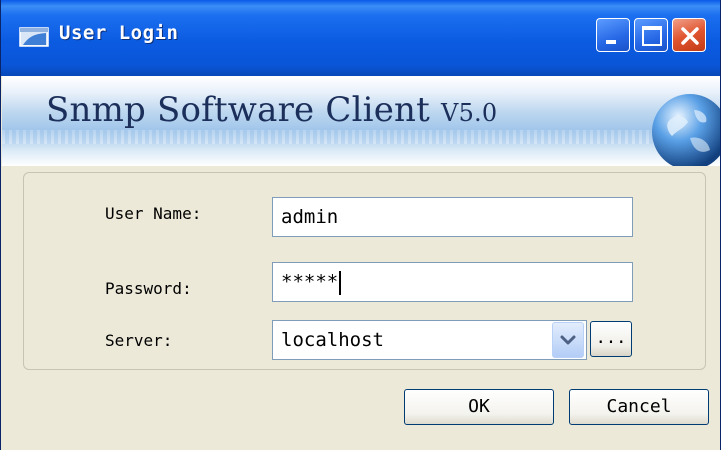 This screenshot has width=721, height=450. I want to click on window-title: User Login, so click(119, 33).